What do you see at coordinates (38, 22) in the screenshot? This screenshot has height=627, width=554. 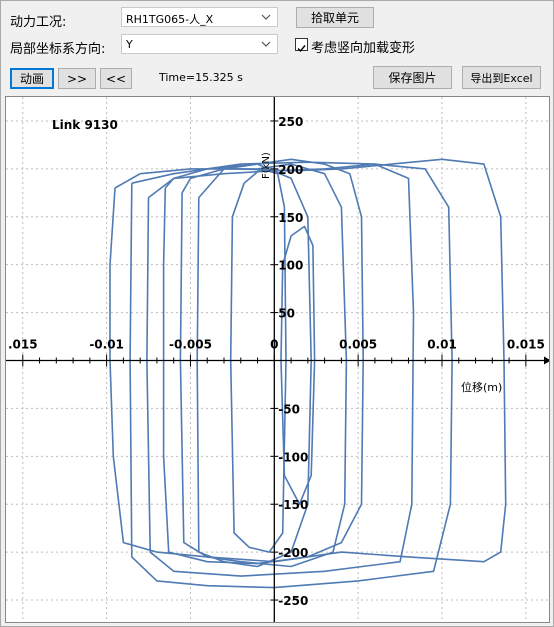 I see `load-case-label: 动力工况:` at bounding box center [38, 22].